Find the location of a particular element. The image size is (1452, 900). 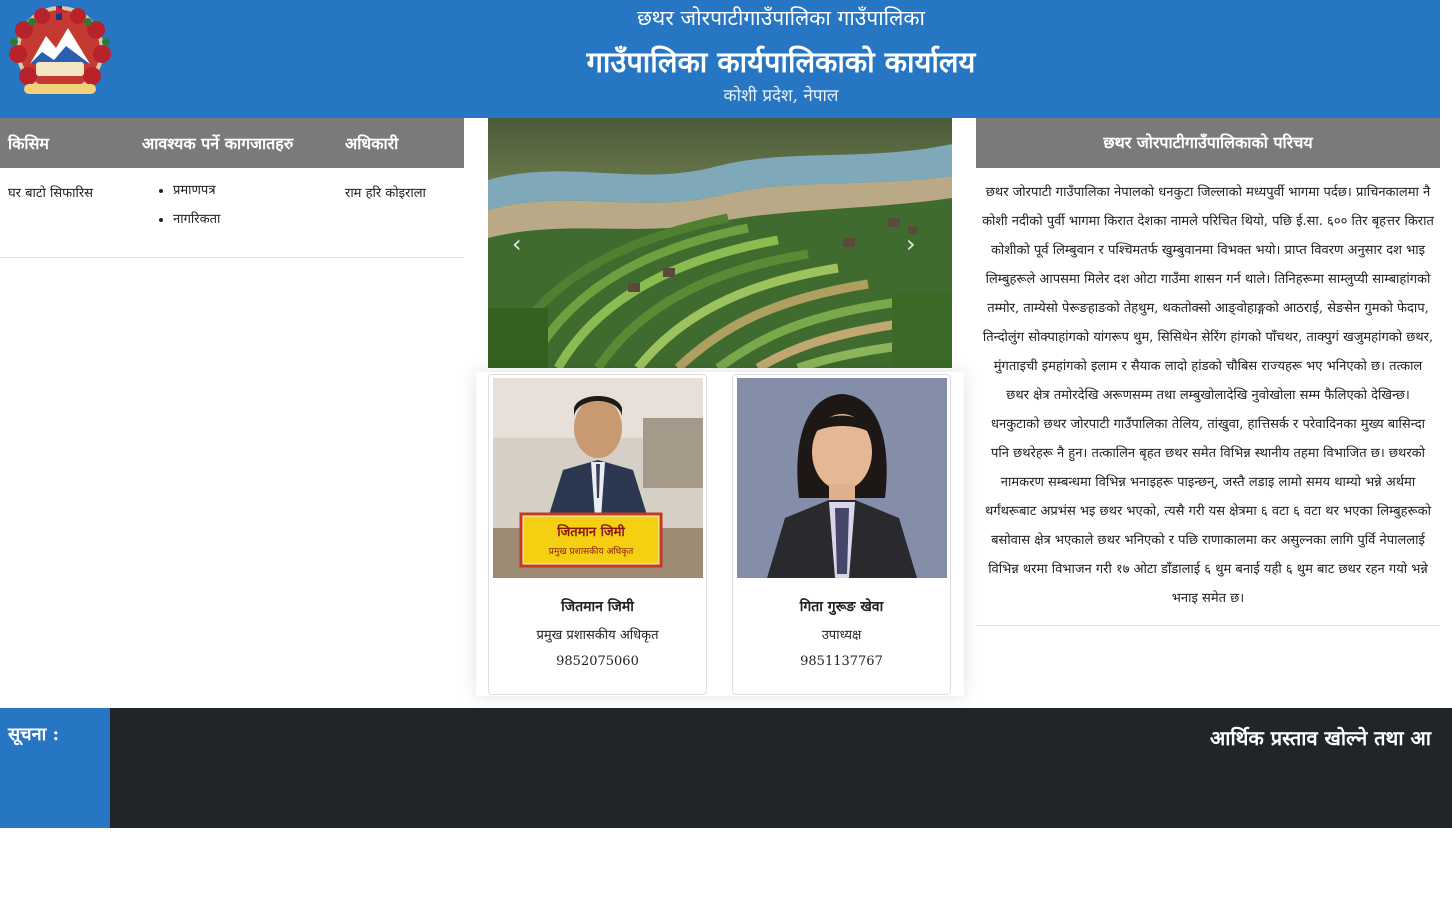

column-header-type: किसिम is located at coordinates (28, 143).